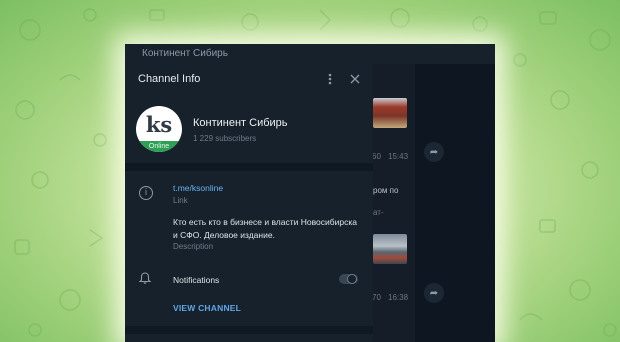 The image size is (620, 342). I want to click on channel-name: Континент Сибирь, so click(240, 123).